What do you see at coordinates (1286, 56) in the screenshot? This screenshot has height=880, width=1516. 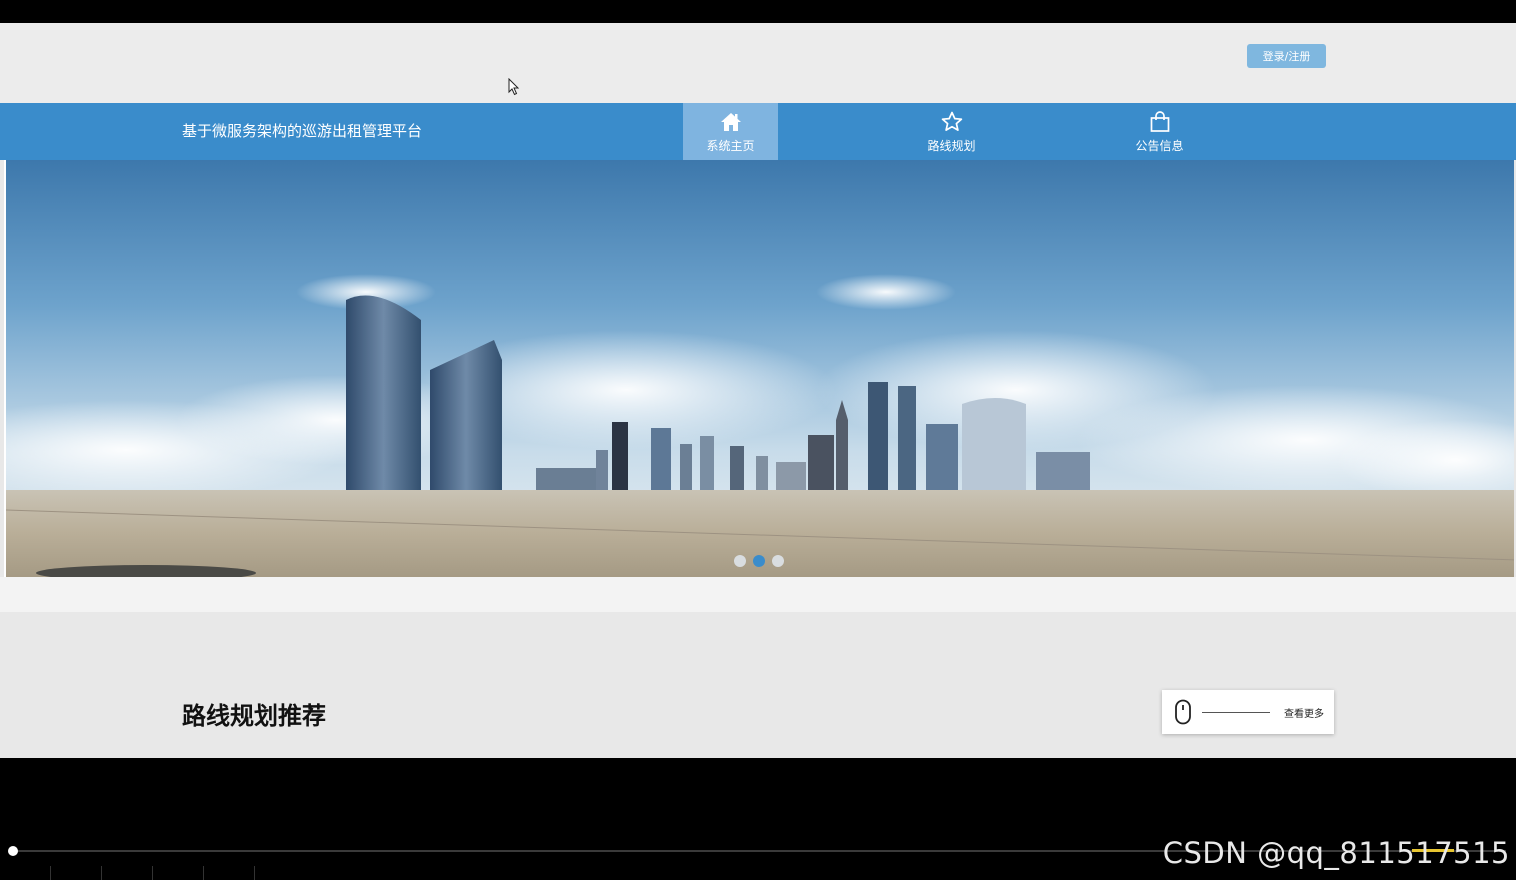 I see `login-register-button: 登录/注册` at bounding box center [1286, 56].